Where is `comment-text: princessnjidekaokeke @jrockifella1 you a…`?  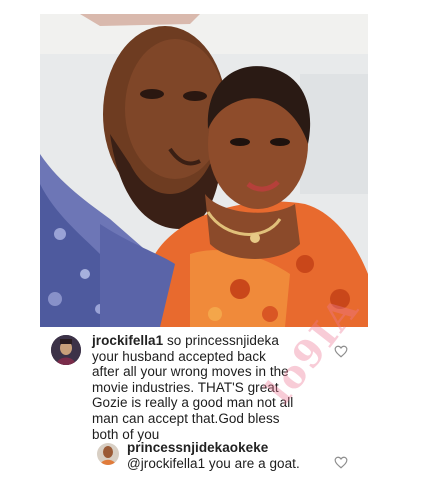 comment-text: princessnjidekaokeke @jrockifella1 you a… is located at coordinates (213, 455).